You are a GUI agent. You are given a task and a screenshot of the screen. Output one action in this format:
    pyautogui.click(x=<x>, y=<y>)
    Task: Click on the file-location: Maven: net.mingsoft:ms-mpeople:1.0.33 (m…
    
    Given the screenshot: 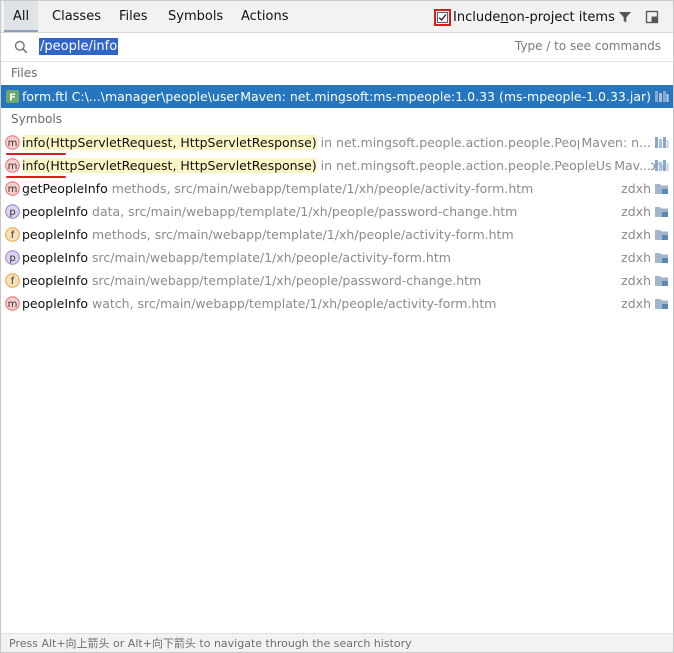 What is the action you would take?
    pyautogui.click(x=445, y=96)
    